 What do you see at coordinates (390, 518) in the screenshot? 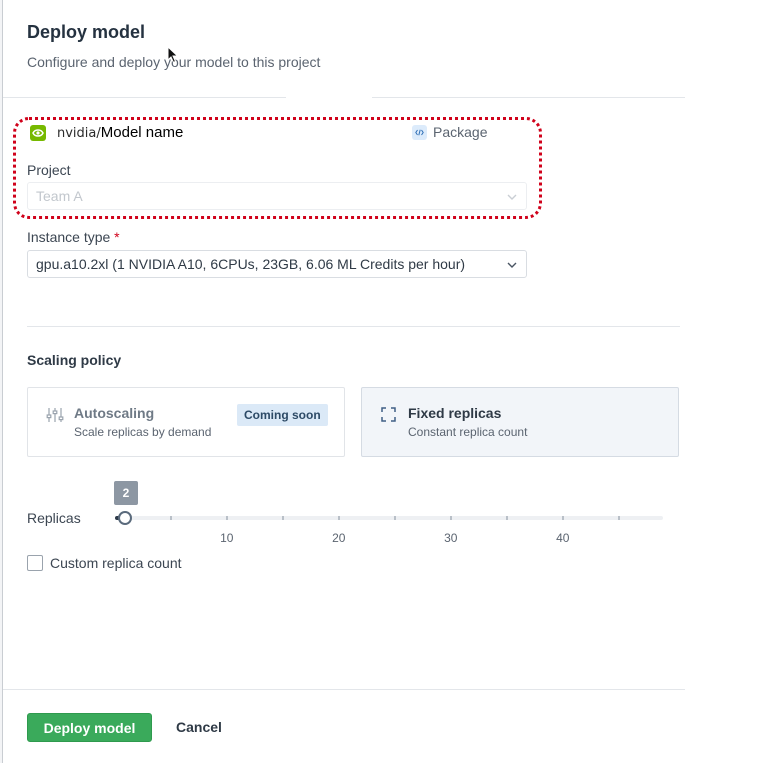
I see `replicas-slider-track` at bounding box center [390, 518].